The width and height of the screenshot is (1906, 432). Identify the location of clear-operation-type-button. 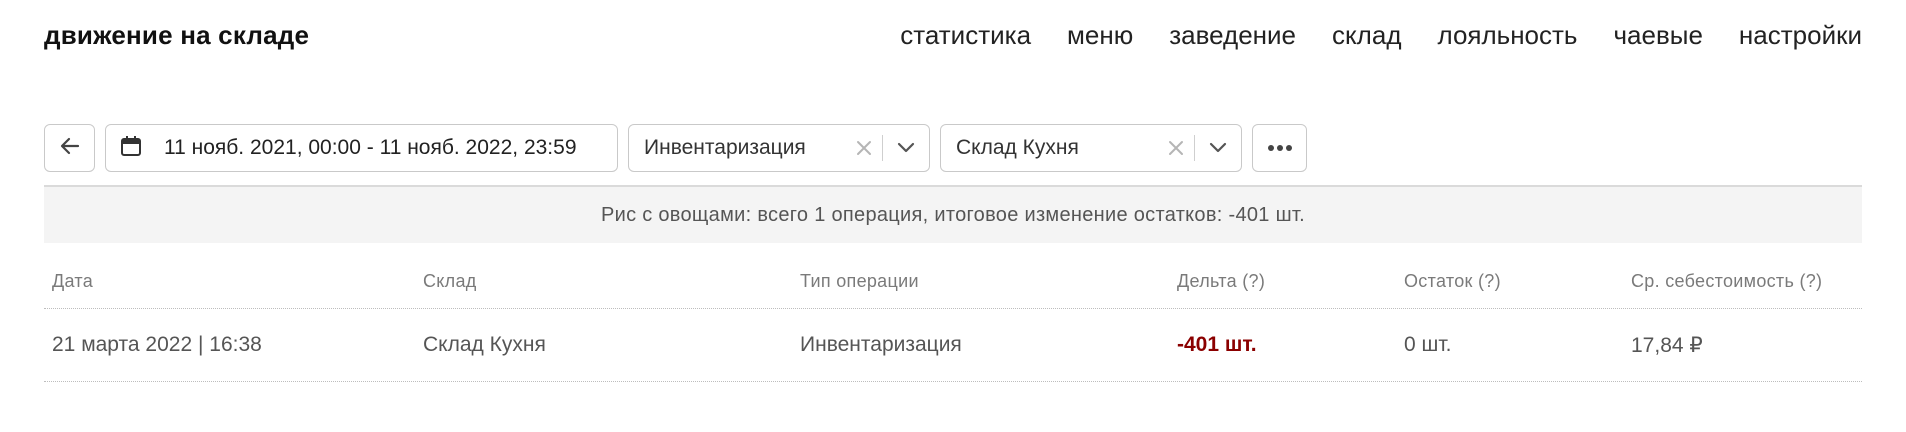
(864, 148).